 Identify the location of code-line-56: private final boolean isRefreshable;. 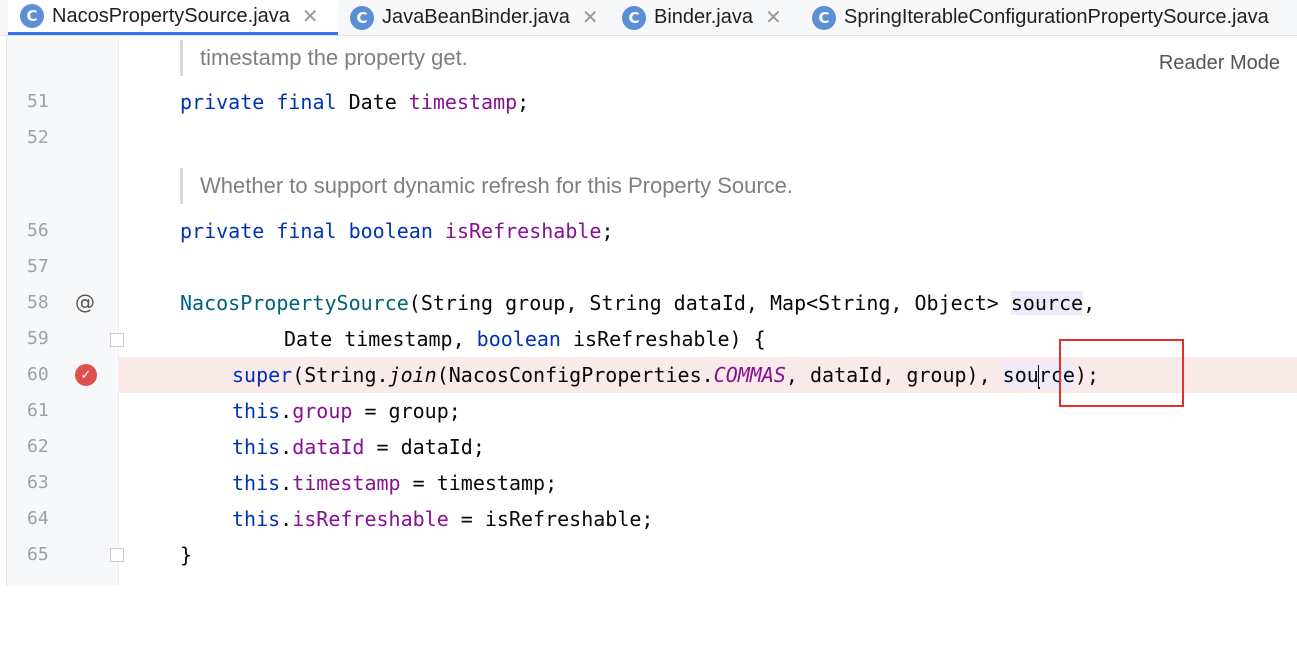
(707, 231).